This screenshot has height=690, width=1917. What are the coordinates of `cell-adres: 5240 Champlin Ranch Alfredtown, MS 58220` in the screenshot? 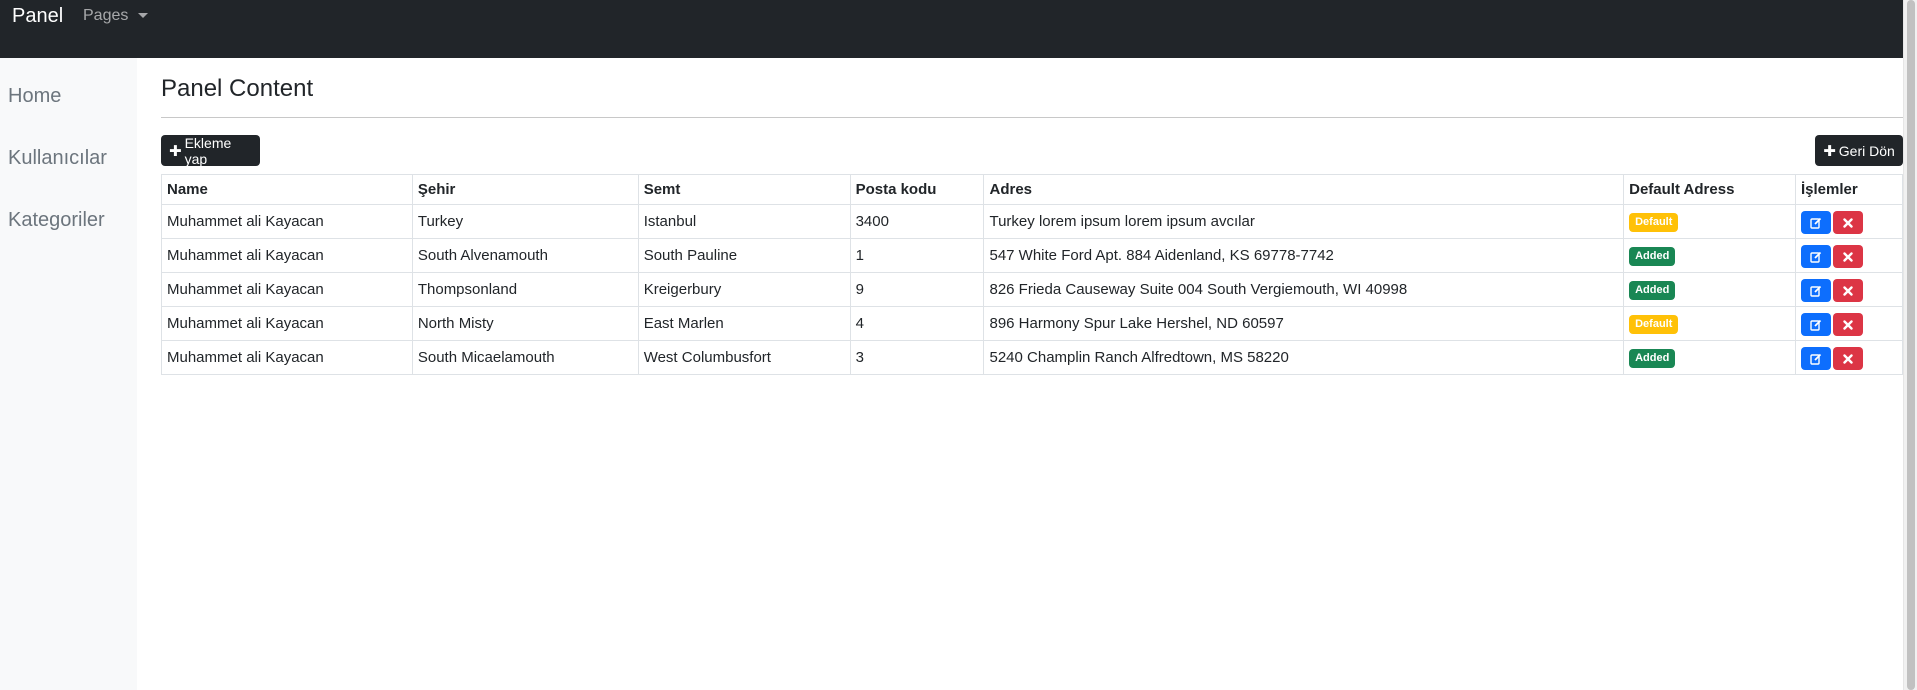 It's located at (1304, 357).